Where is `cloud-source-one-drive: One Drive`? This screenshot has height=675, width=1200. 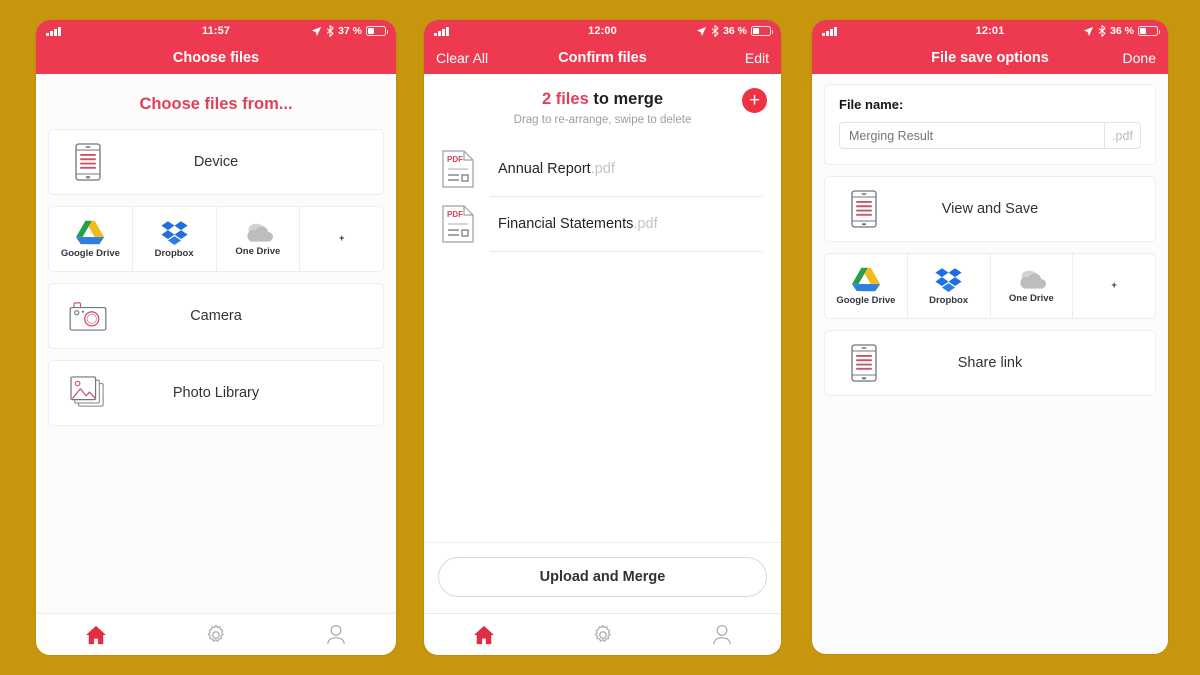
cloud-source-one-drive: One Drive is located at coordinates (259, 239).